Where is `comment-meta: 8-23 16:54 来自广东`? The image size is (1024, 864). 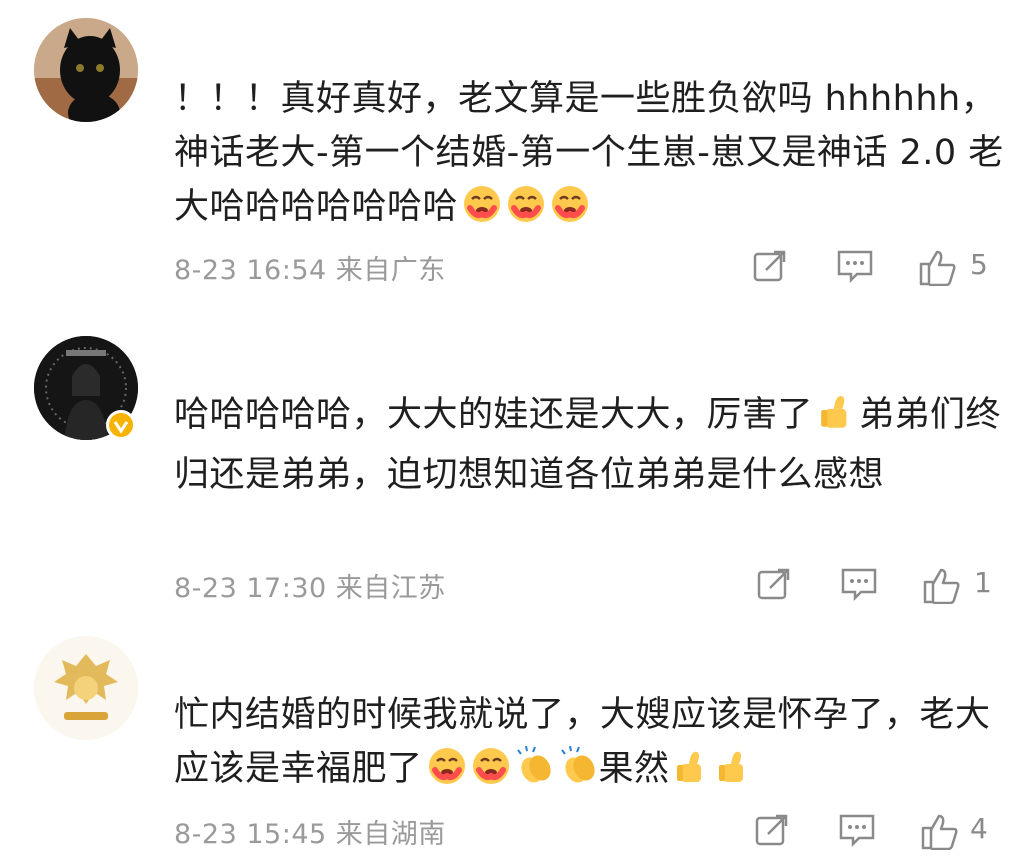
comment-meta: 8-23 16:54 来自广东 is located at coordinates (310, 267).